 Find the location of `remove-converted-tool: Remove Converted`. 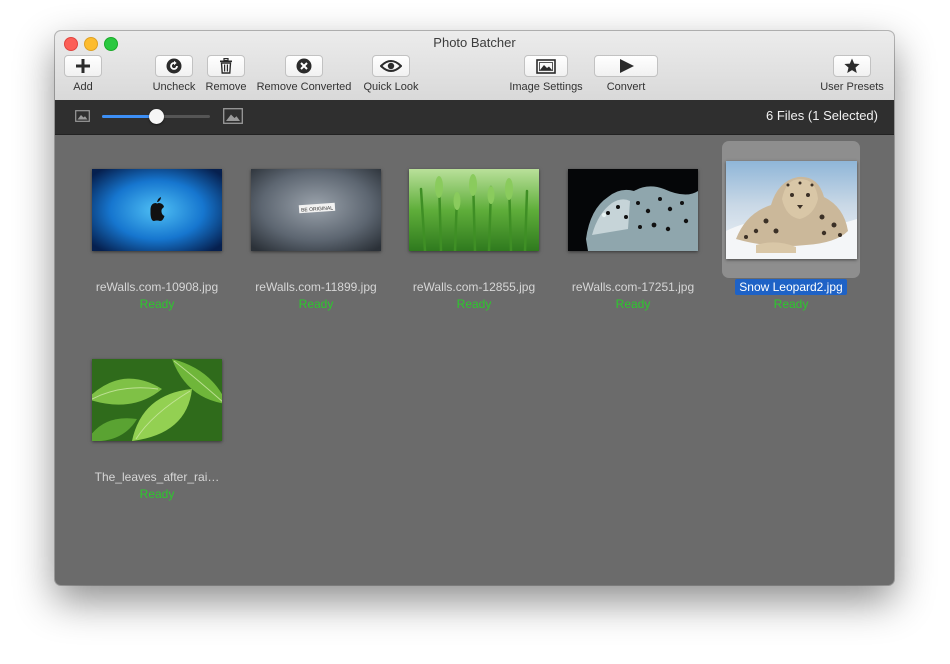

remove-converted-tool: Remove Converted is located at coordinates (304, 74).